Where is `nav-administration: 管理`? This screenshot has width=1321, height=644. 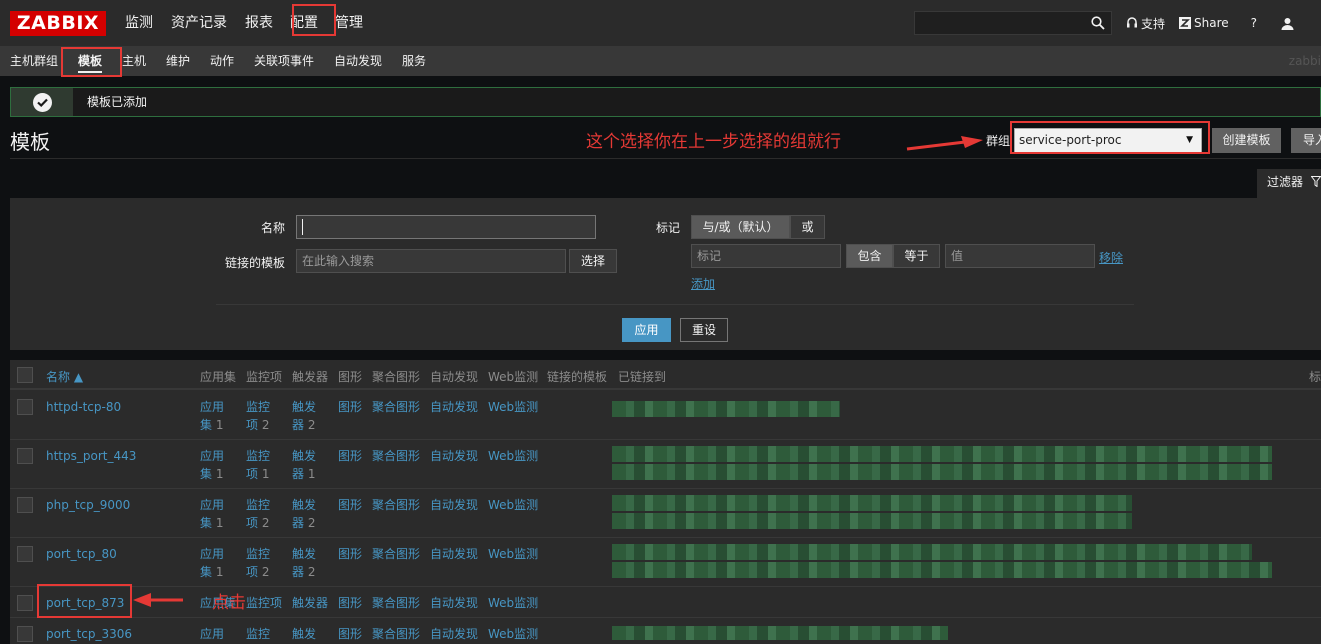
nav-administration: 管理 is located at coordinates (349, 23).